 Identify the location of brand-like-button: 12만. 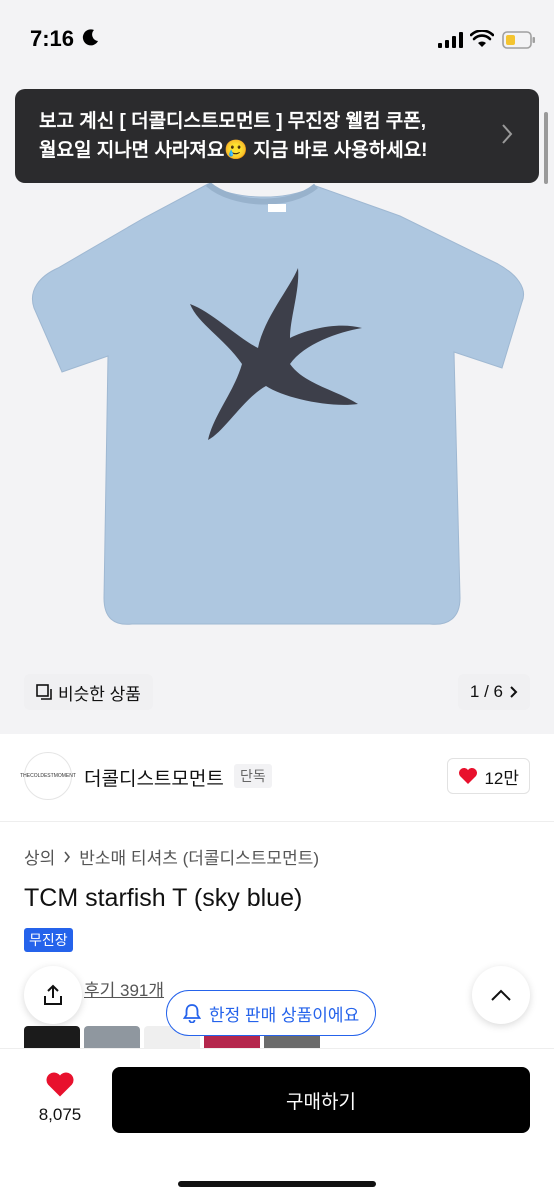
(488, 776).